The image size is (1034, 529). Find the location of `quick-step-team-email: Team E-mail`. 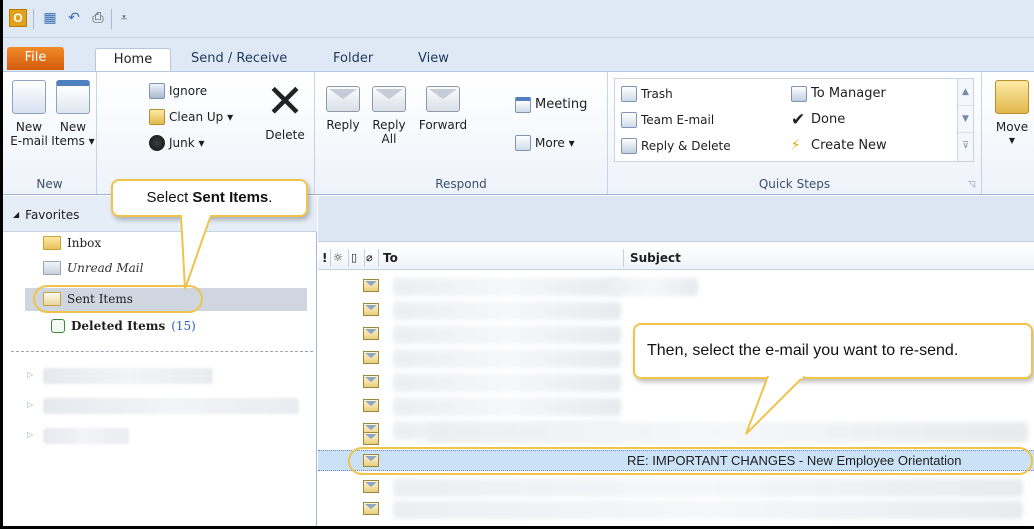

quick-step-team-email: Team E-mail is located at coordinates (667, 120).